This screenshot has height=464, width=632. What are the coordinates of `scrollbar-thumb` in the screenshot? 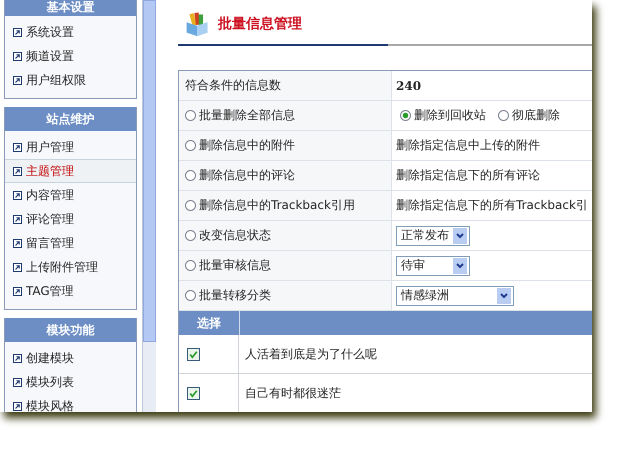 It's located at (149, 171).